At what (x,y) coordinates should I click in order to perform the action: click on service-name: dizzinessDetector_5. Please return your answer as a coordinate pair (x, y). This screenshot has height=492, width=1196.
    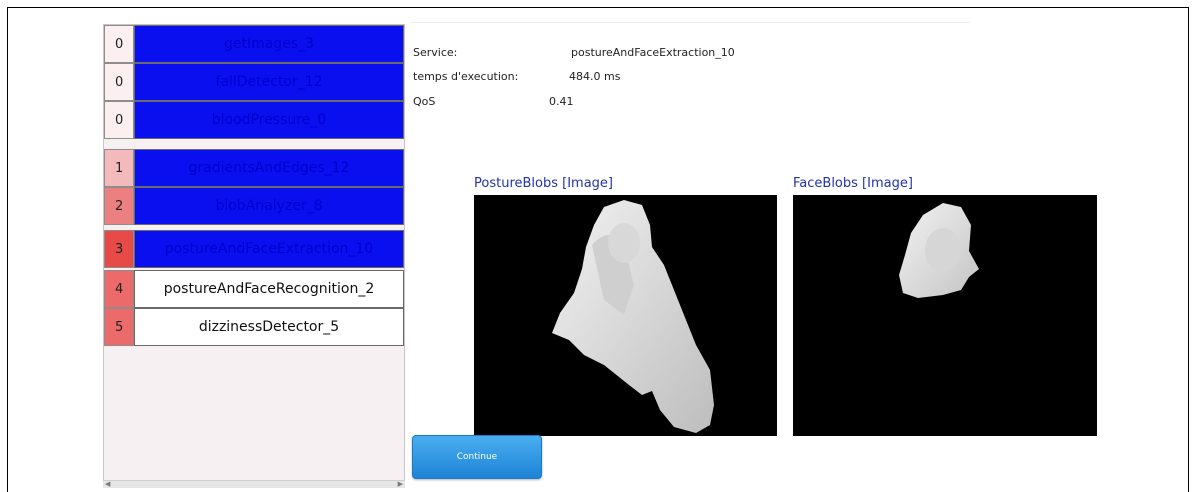
    Looking at the image, I should click on (269, 327).